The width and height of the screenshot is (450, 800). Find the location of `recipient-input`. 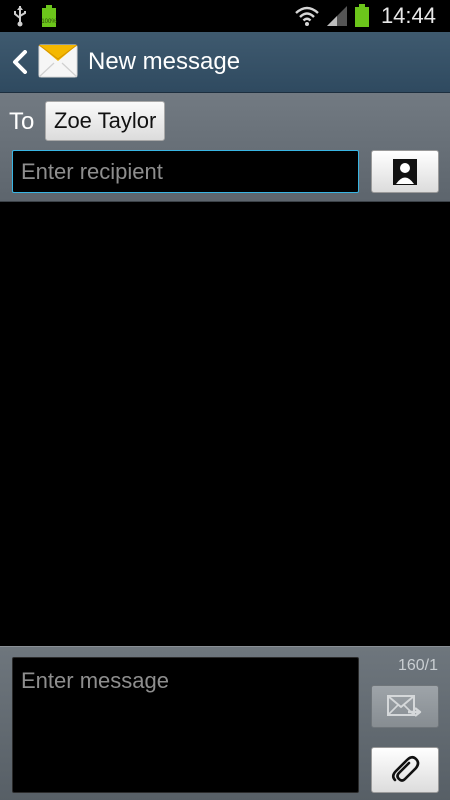

recipient-input is located at coordinates (185, 171).